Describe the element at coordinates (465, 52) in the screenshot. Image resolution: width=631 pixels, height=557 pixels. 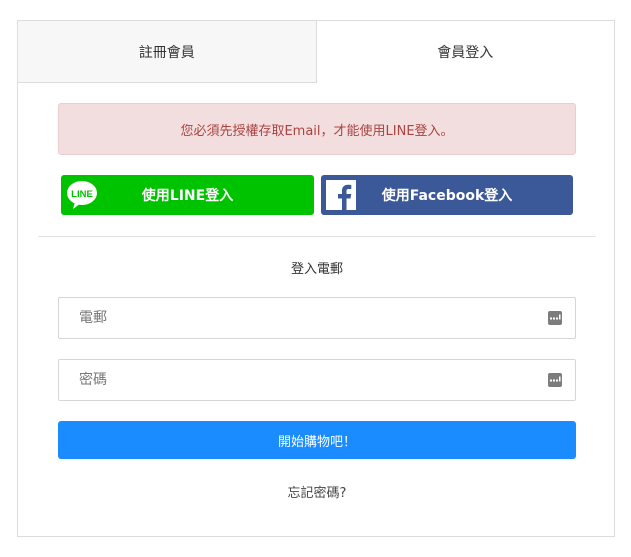
I see `tab-login: 會員登入` at that location.